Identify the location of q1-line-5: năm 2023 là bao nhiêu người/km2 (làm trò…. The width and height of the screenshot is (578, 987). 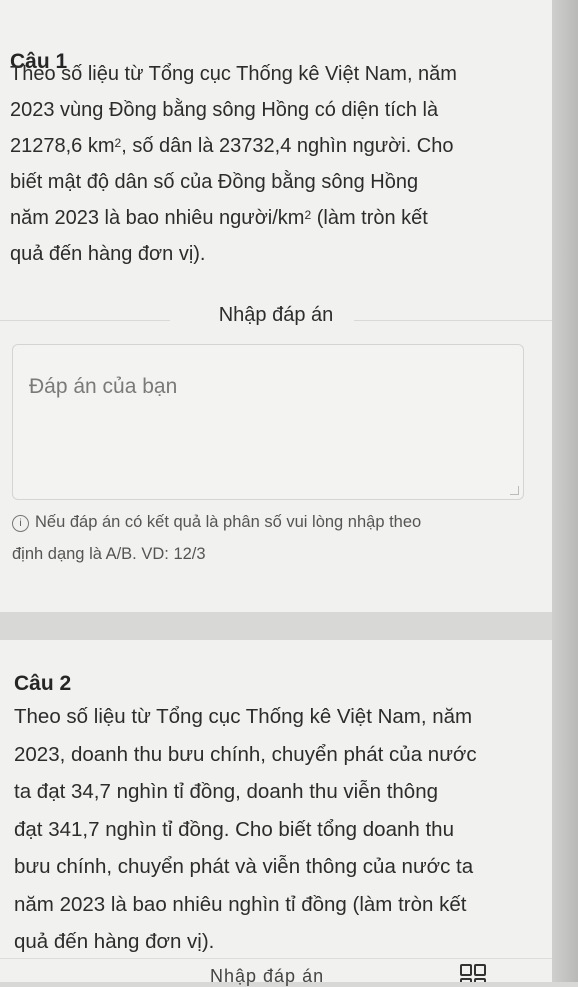
(272, 218).